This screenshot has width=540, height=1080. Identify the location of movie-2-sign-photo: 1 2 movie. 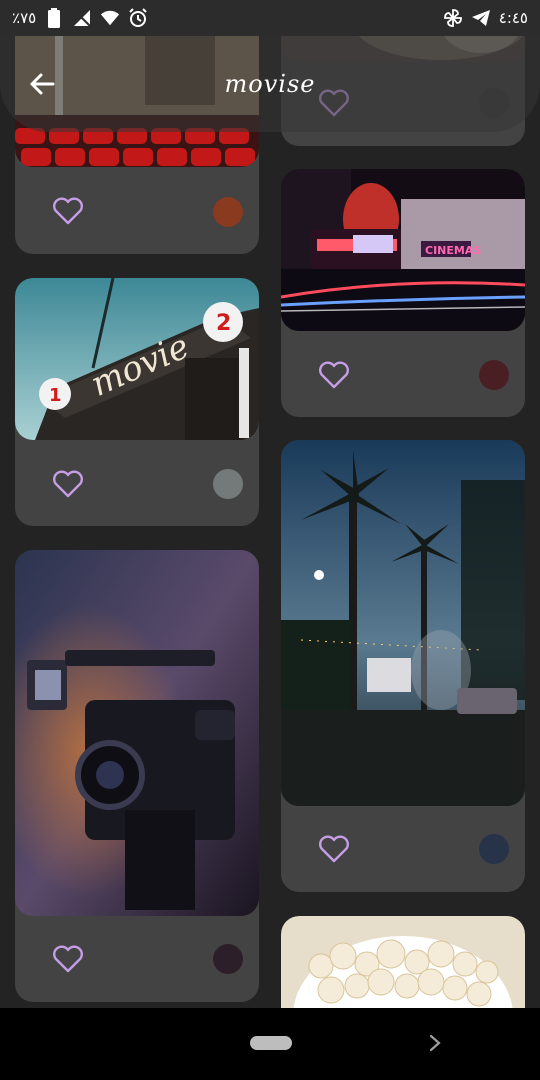
(137, 359).